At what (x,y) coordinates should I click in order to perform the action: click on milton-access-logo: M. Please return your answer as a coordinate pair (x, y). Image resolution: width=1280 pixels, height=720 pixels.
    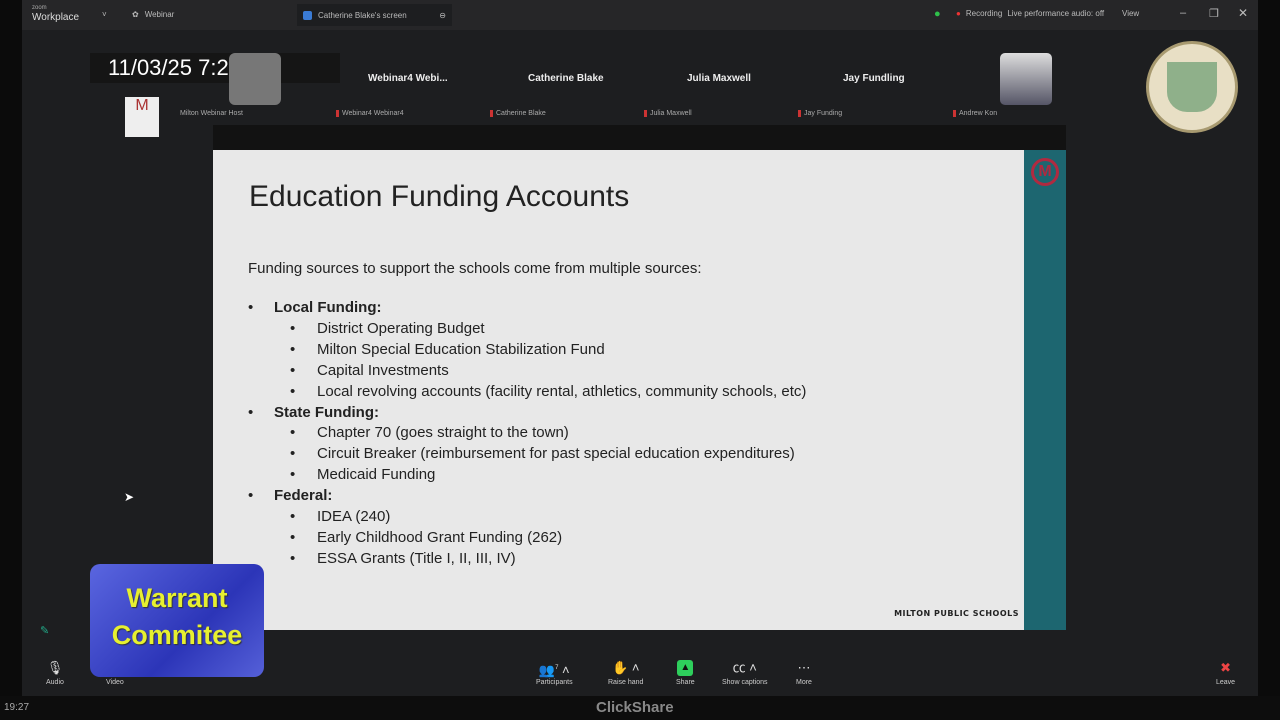
    Looking at the image, I should click on (142, 117).